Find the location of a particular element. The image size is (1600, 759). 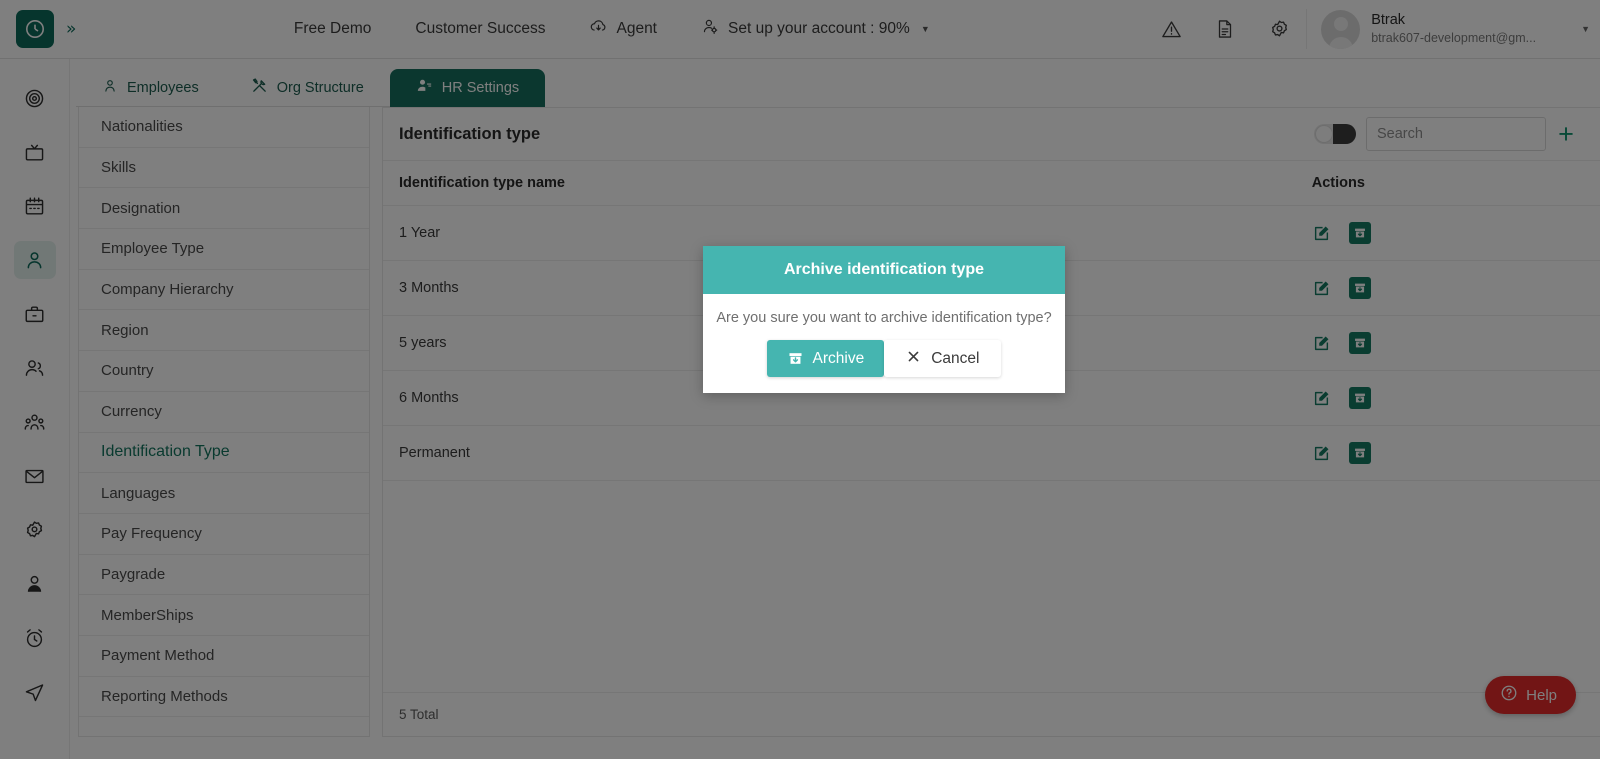

modal-title: Archive identification type is located at coordinates (884, 270).